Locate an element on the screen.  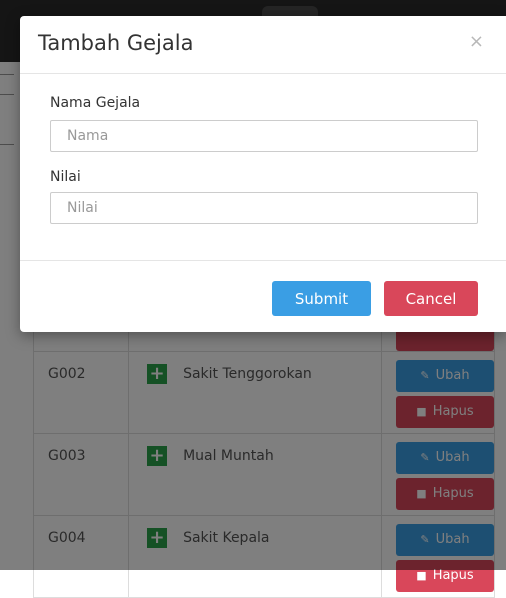
value-input is located at coordinates (264, 208).